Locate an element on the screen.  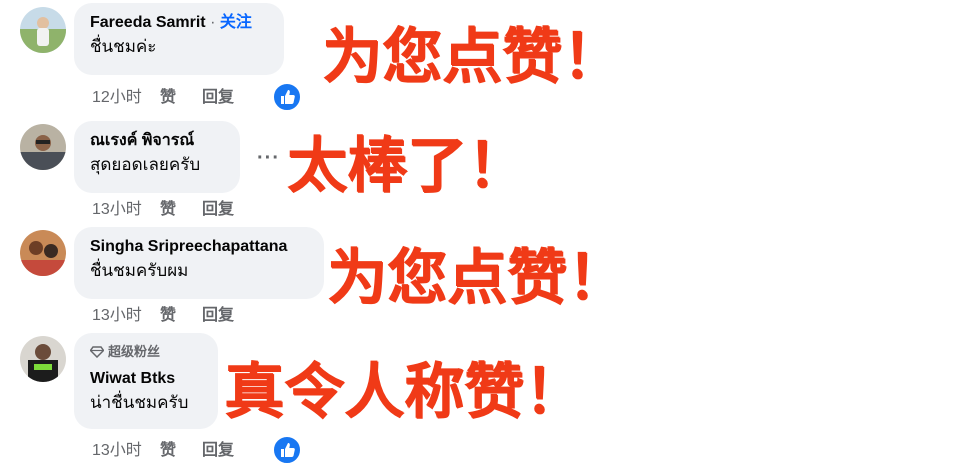
more-options-icon: ··· is located at coordinates (268, 158).